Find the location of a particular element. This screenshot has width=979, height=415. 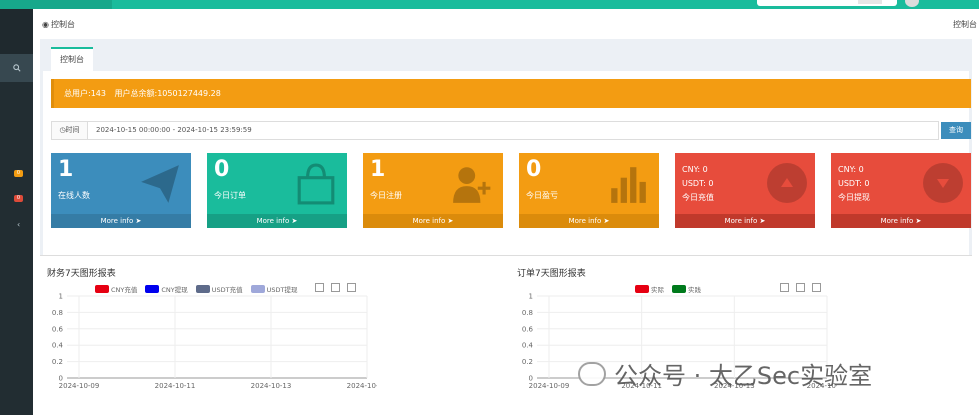

today-register-label: 今日注册 is located at coordinates (386, 195).